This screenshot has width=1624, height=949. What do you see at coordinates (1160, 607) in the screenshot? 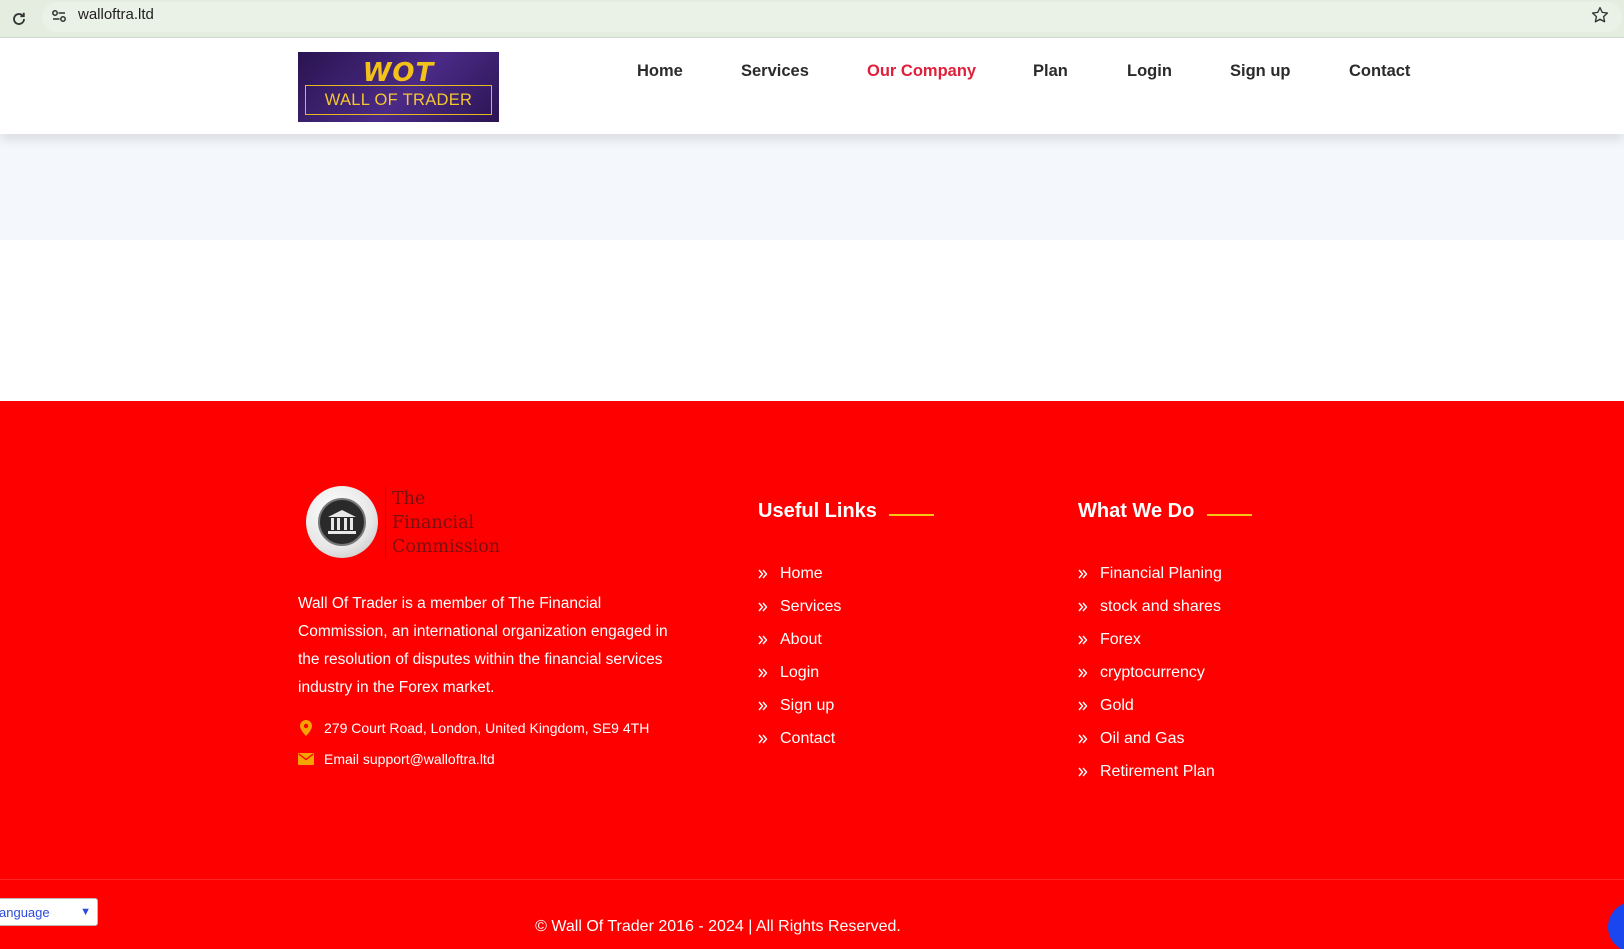
I see `footer-link-label: stock and shares` at bounding box center [1160, 607].